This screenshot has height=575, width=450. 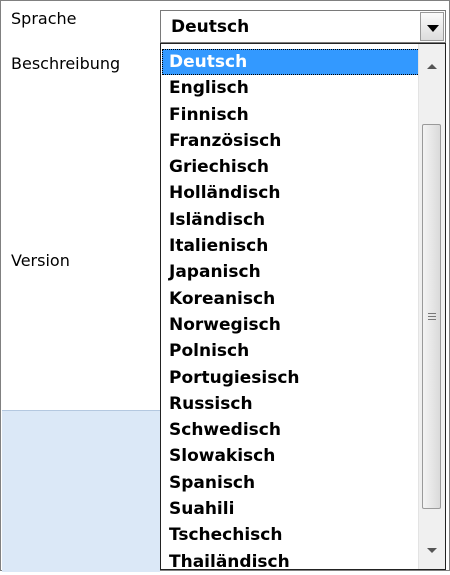 I want to click on language-option: Isländisch, so click(x=291, y=220).